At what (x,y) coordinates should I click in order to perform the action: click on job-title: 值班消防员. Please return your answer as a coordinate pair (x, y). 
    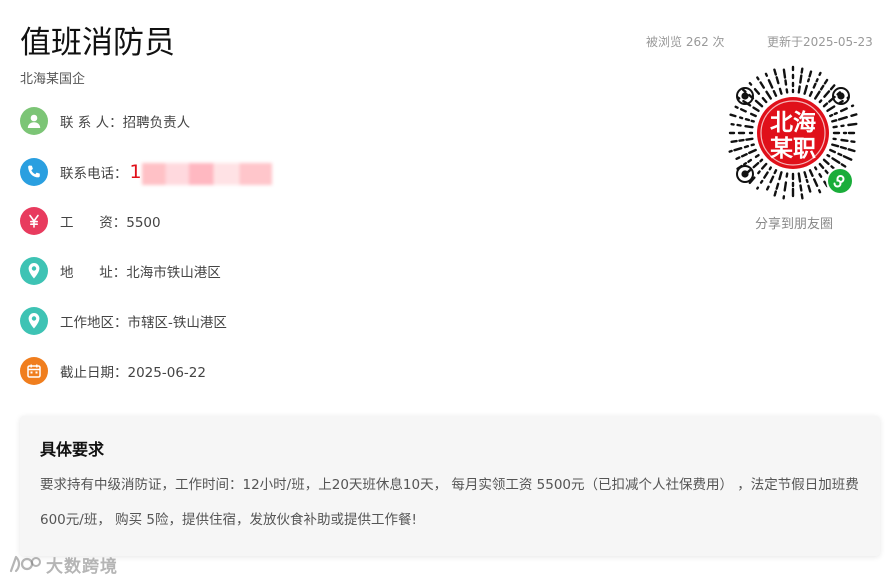
    Looking at the image, I should click on (97, 43).